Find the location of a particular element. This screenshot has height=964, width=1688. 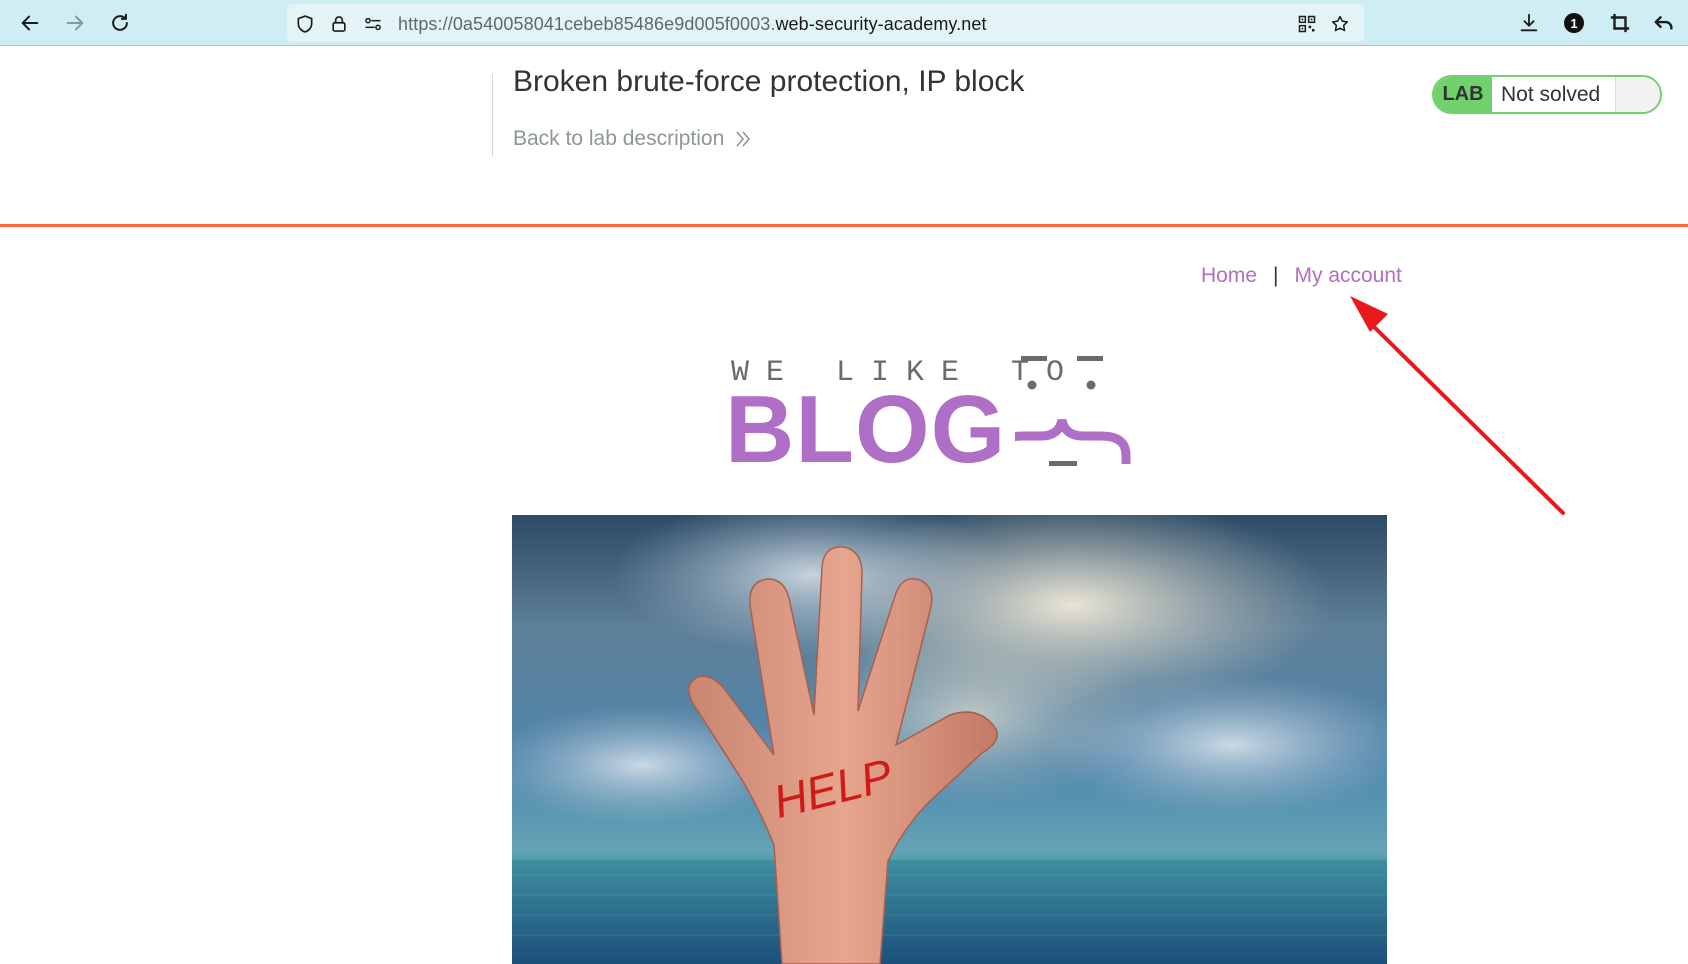

lab-status-text: Not solved is located at coordinates (1554, 94).